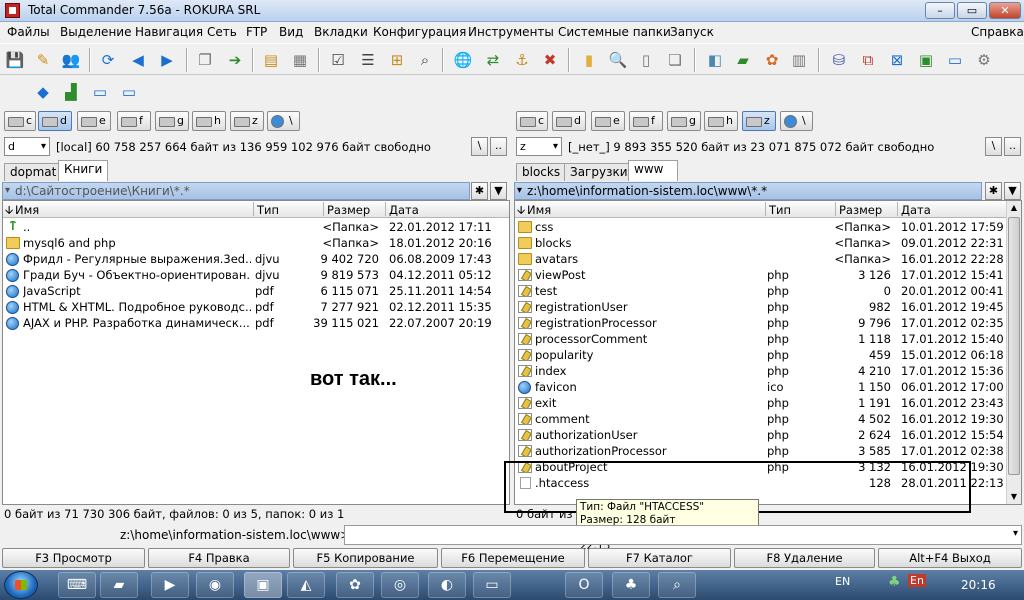 This screenshot has height=600, width=1024. I want to click on file-row: registrationUser php 982 16.01.2012 19:45, so click(768, 307).